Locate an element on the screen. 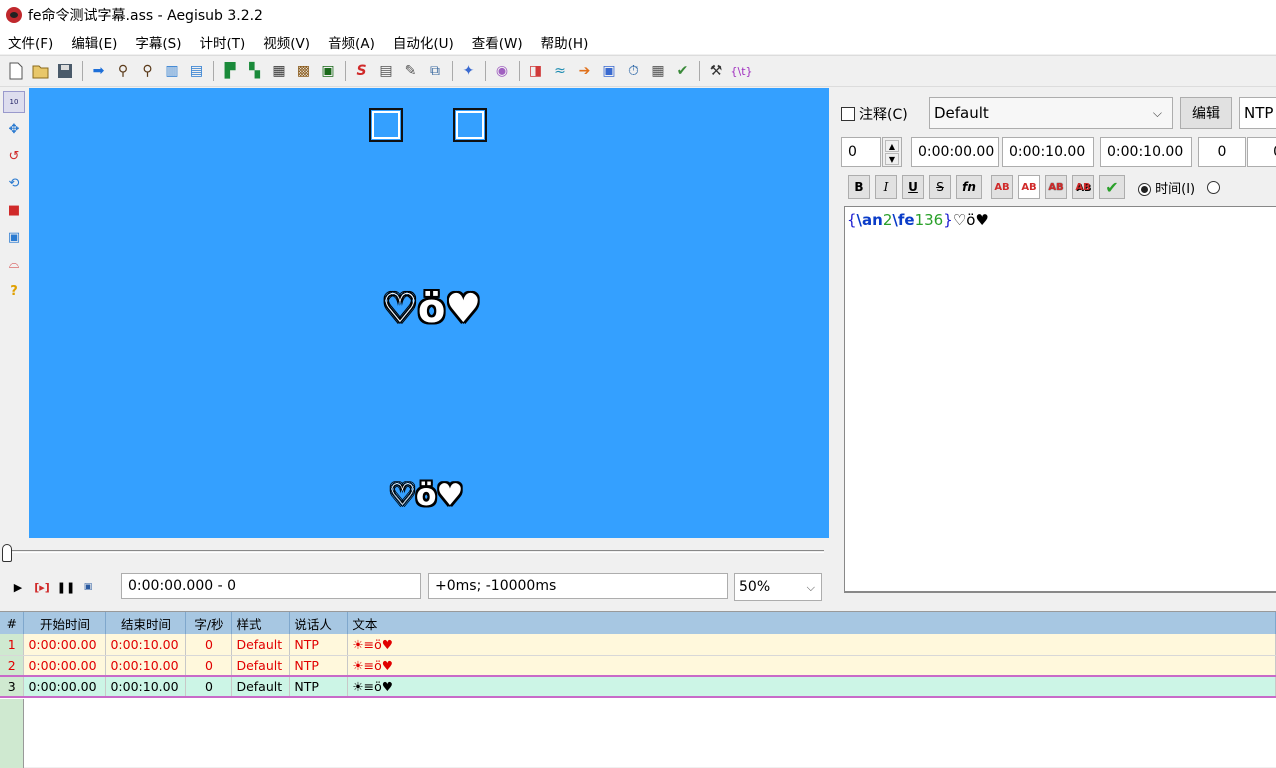 The image size is (1276, 768). visual-typesetting-icon: ▣ is located at coordinates (609, 71).